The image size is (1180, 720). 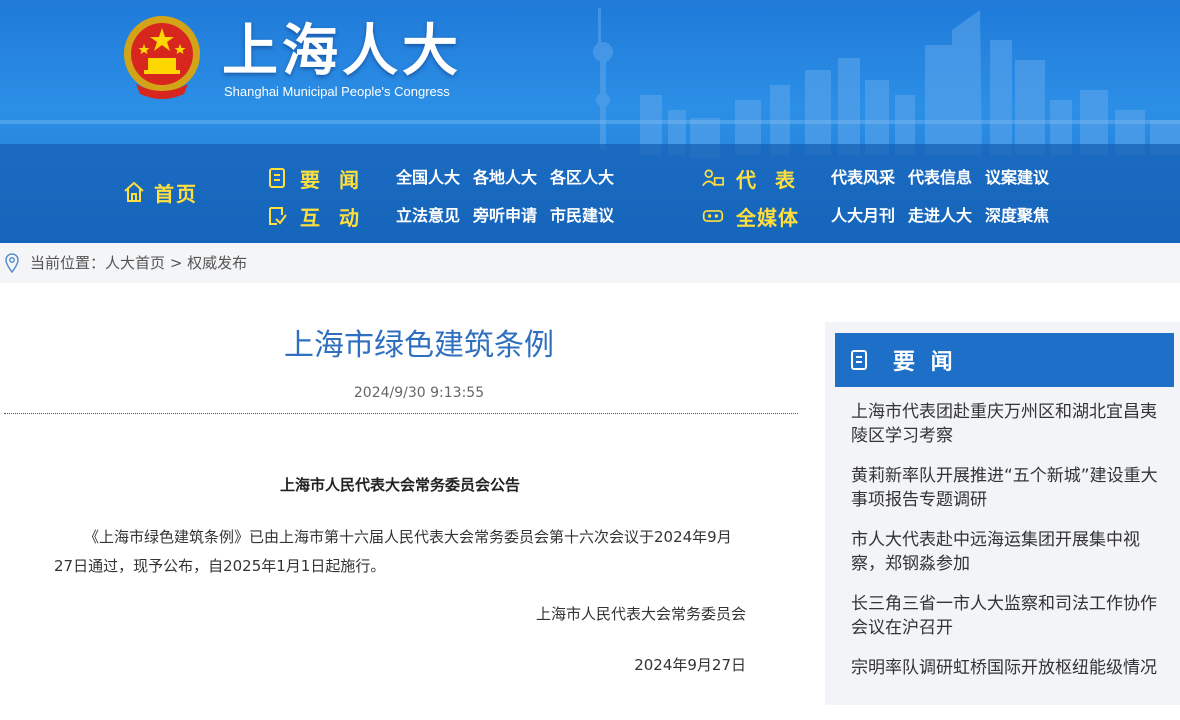 What do you see at coordinates (428, 178) in the screenshot?
I see `nav-link-national-npc: 全国人大` at bounding box center [428, 178].